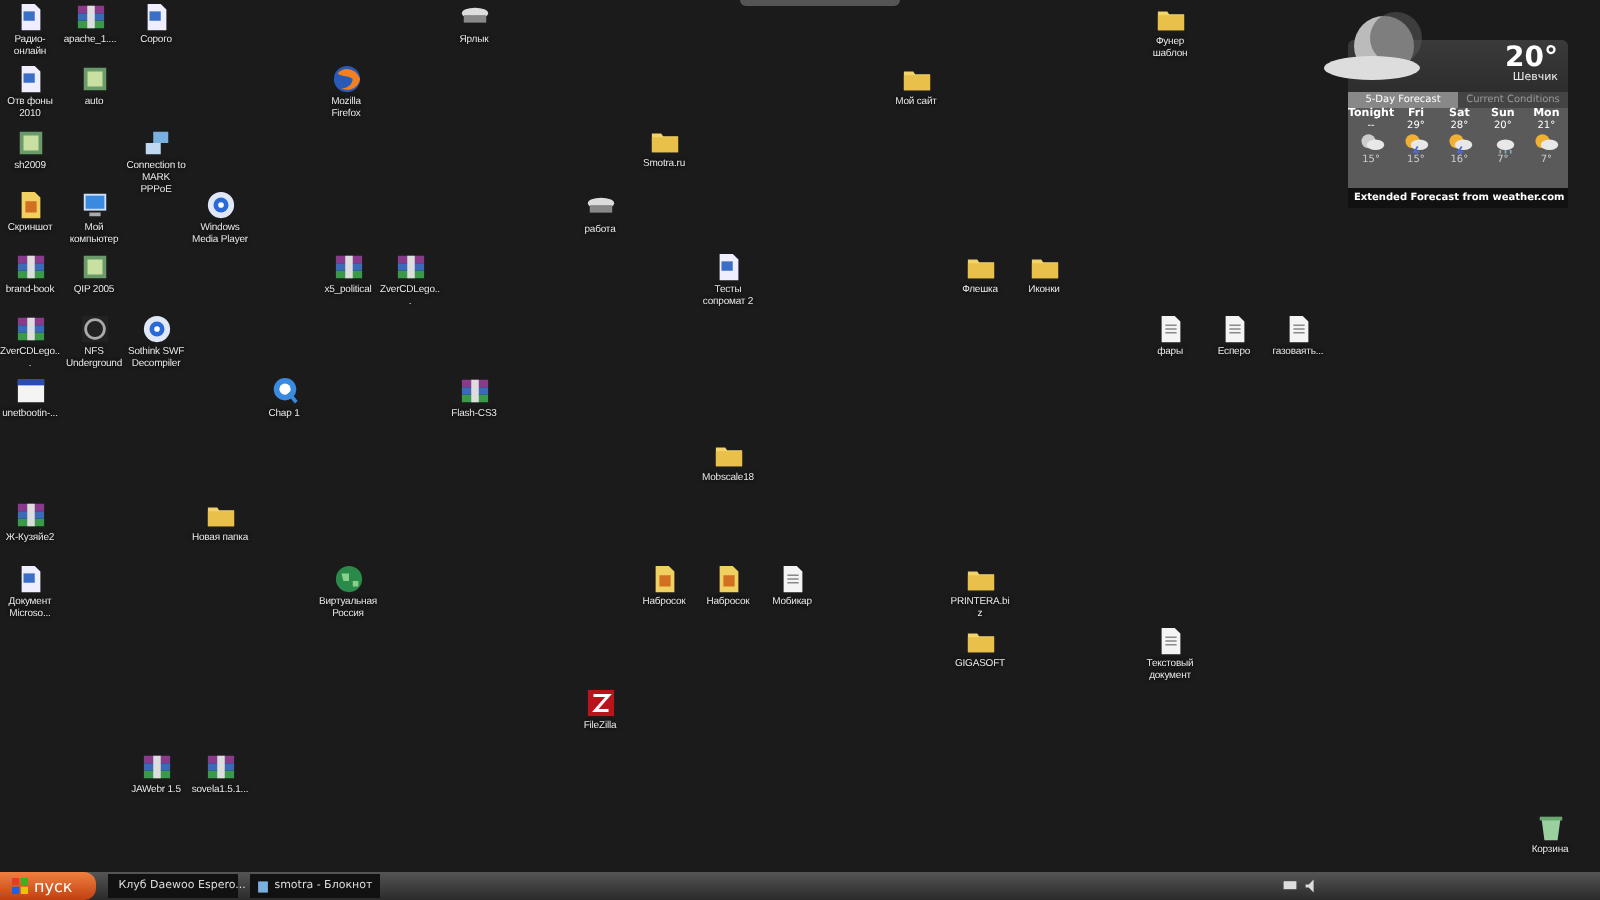 The image size is (1600, 900). Describe the element at coordinates (284, 391) in the screenshot. I see `magnifier-circle-icon` at that location.